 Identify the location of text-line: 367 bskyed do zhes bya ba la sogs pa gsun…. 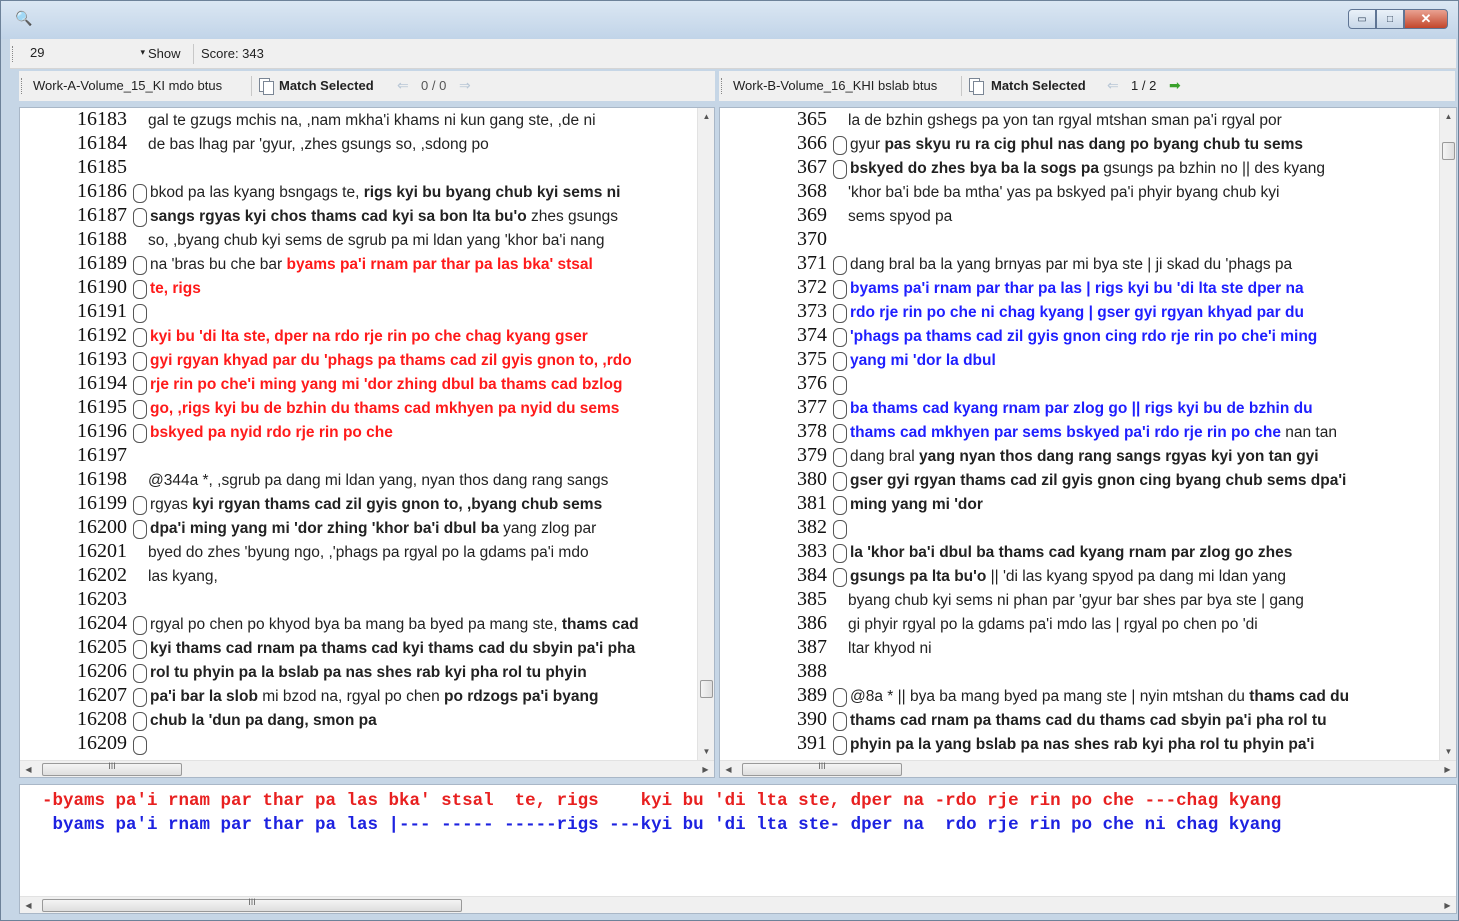
(1079, 168).